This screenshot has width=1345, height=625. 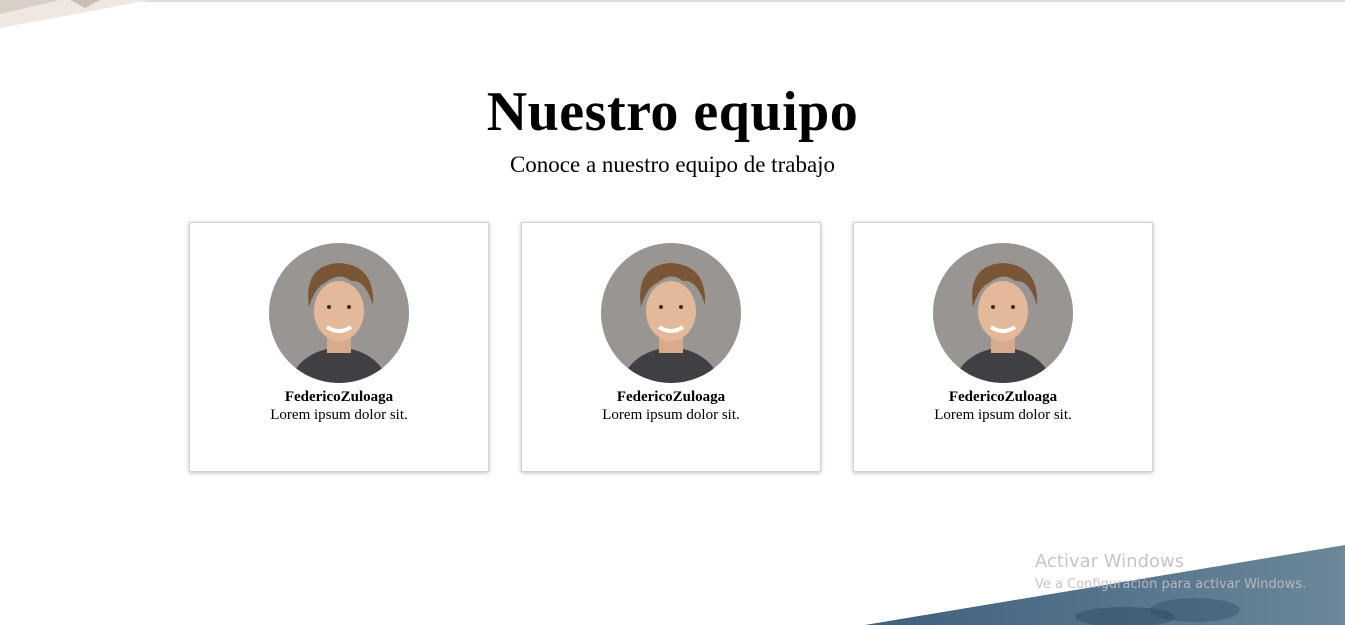 I want to click on top-divider, so click(x=672, y=1).